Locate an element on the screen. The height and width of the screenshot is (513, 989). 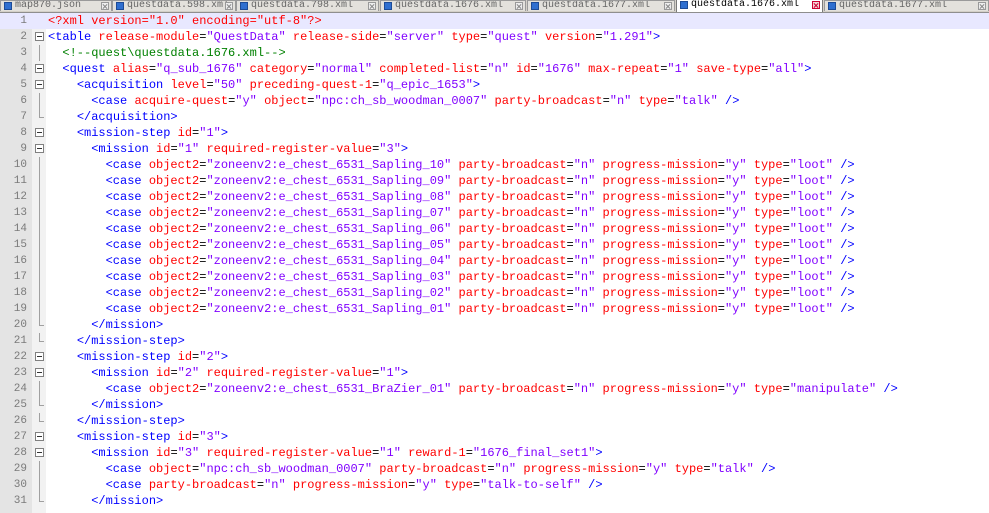
code-line: 21 </mission-step> is located at coordinates (494, 341).